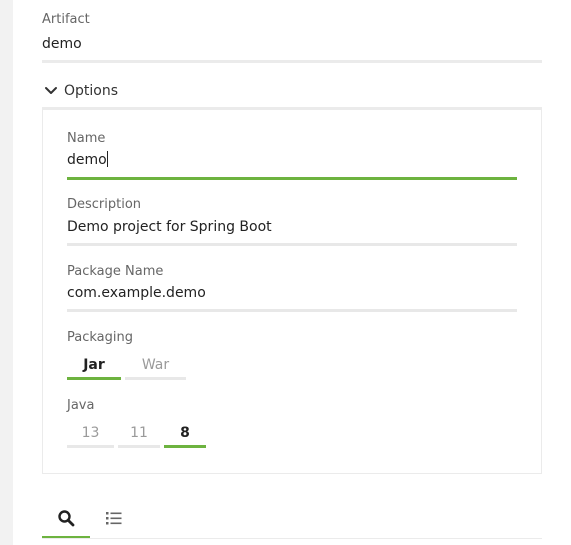 The width and height of the screenshot is (571, 545). I want to click on artifact-label: Artifact, so click(66, 19).